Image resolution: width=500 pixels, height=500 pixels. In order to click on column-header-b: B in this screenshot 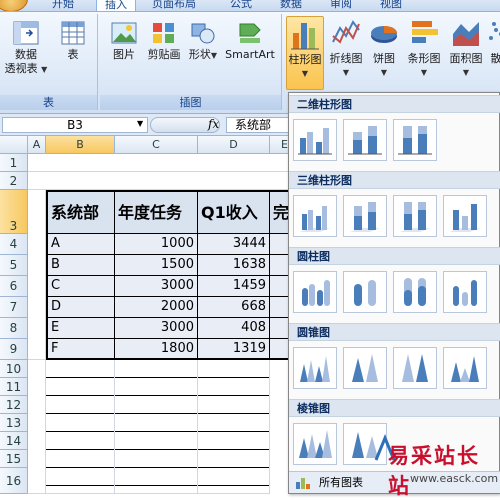, I will do `click(80, 145)`.